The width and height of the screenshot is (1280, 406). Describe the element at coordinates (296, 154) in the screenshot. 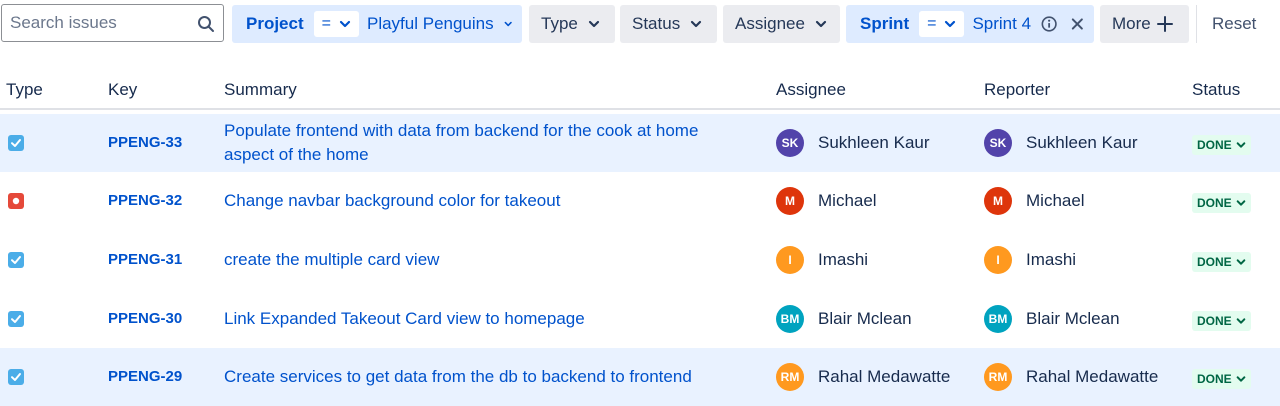

I see `issue-summary-line: aspect of the home` at that location.